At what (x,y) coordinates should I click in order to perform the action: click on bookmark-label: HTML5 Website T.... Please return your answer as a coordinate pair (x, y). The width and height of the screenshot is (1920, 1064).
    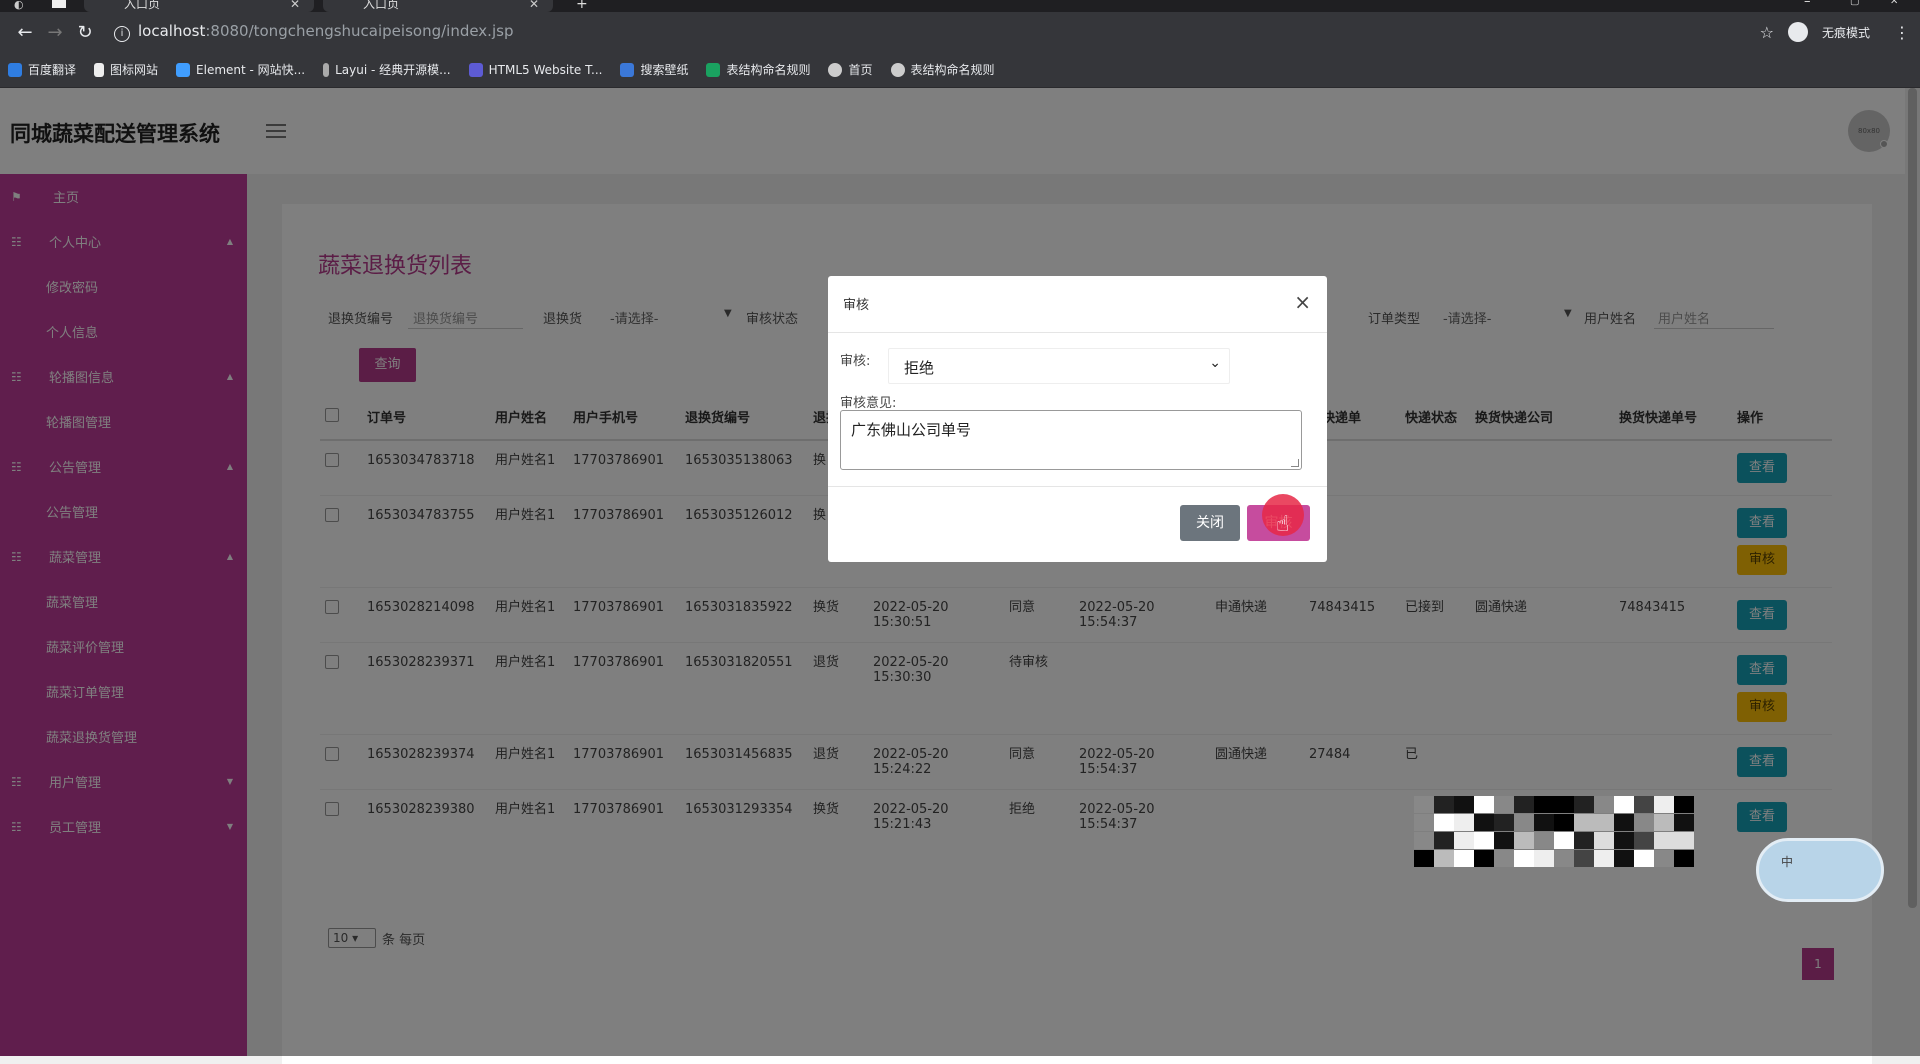
    Looking at the image, I should click on (545, 69).